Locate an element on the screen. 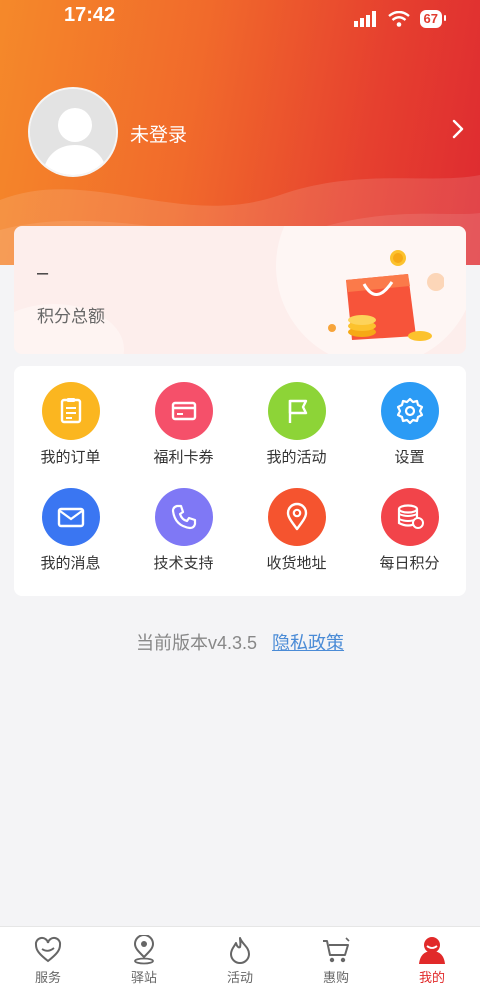  cart-icon is located at coordinates (336, 950).